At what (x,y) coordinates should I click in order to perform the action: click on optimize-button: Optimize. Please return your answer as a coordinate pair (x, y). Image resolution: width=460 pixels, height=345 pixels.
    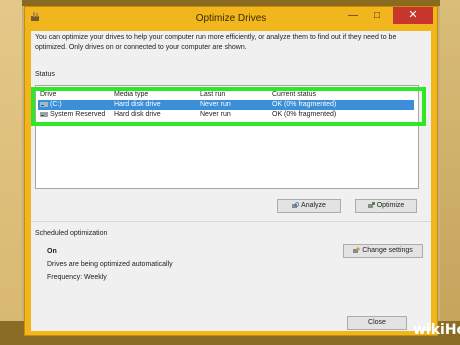
    Looking at the image, I should click on (386, 206).